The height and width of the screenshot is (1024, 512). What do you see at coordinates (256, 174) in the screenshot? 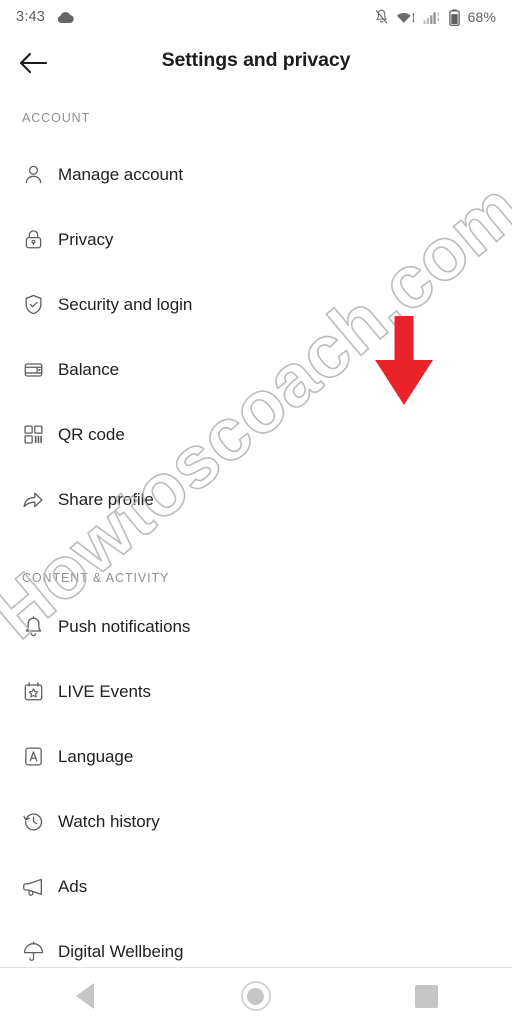
I see `list-item-manage-account: Manage account` at bounding box center [256, 174].